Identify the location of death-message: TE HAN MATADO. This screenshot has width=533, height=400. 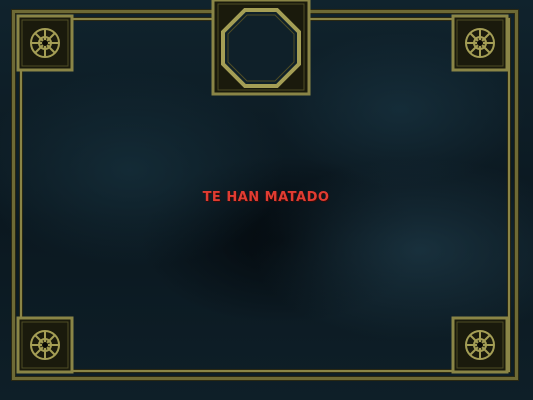
(266, 197).